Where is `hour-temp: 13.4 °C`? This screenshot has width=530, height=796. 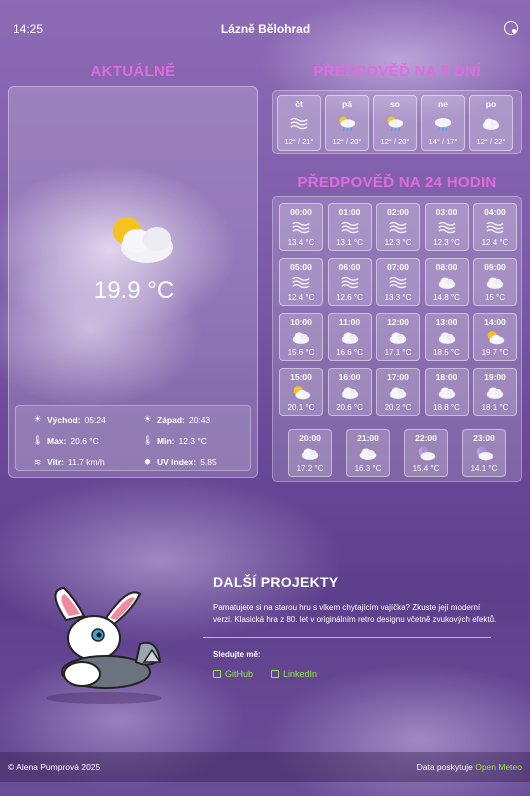
hour-temp: 13.4 °C is located at coordinates (301, 242).